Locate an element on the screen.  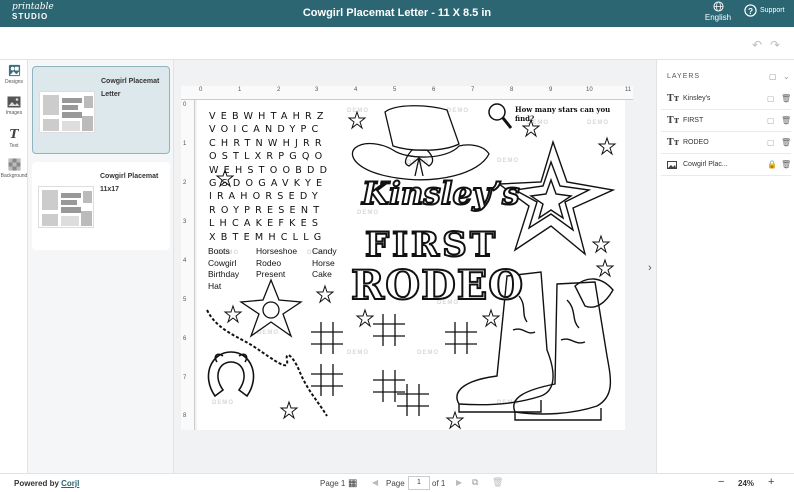
background-label: Background is located at coordinates (14, 176).